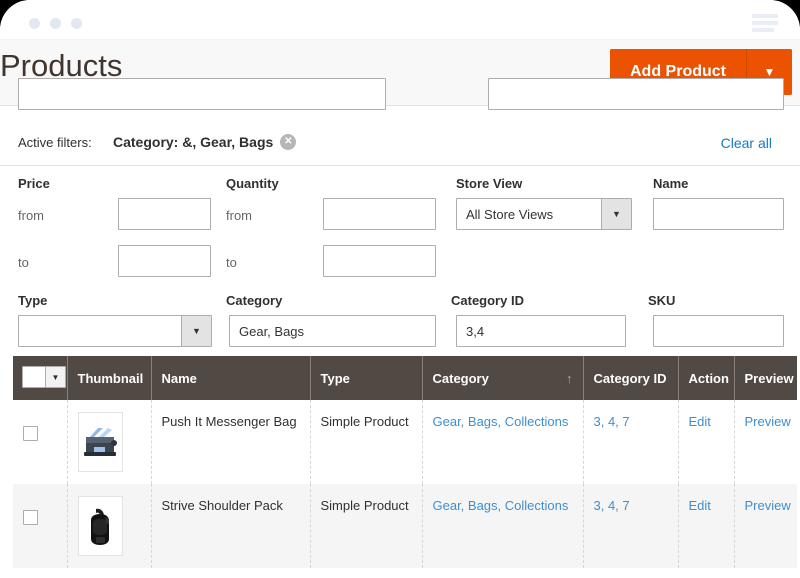  What do you see at coordinates (193, 142) in the screenshot?
I see `active-filter-chip-text: Category: &, Gear, Bags` at bounding box center [193, 142].